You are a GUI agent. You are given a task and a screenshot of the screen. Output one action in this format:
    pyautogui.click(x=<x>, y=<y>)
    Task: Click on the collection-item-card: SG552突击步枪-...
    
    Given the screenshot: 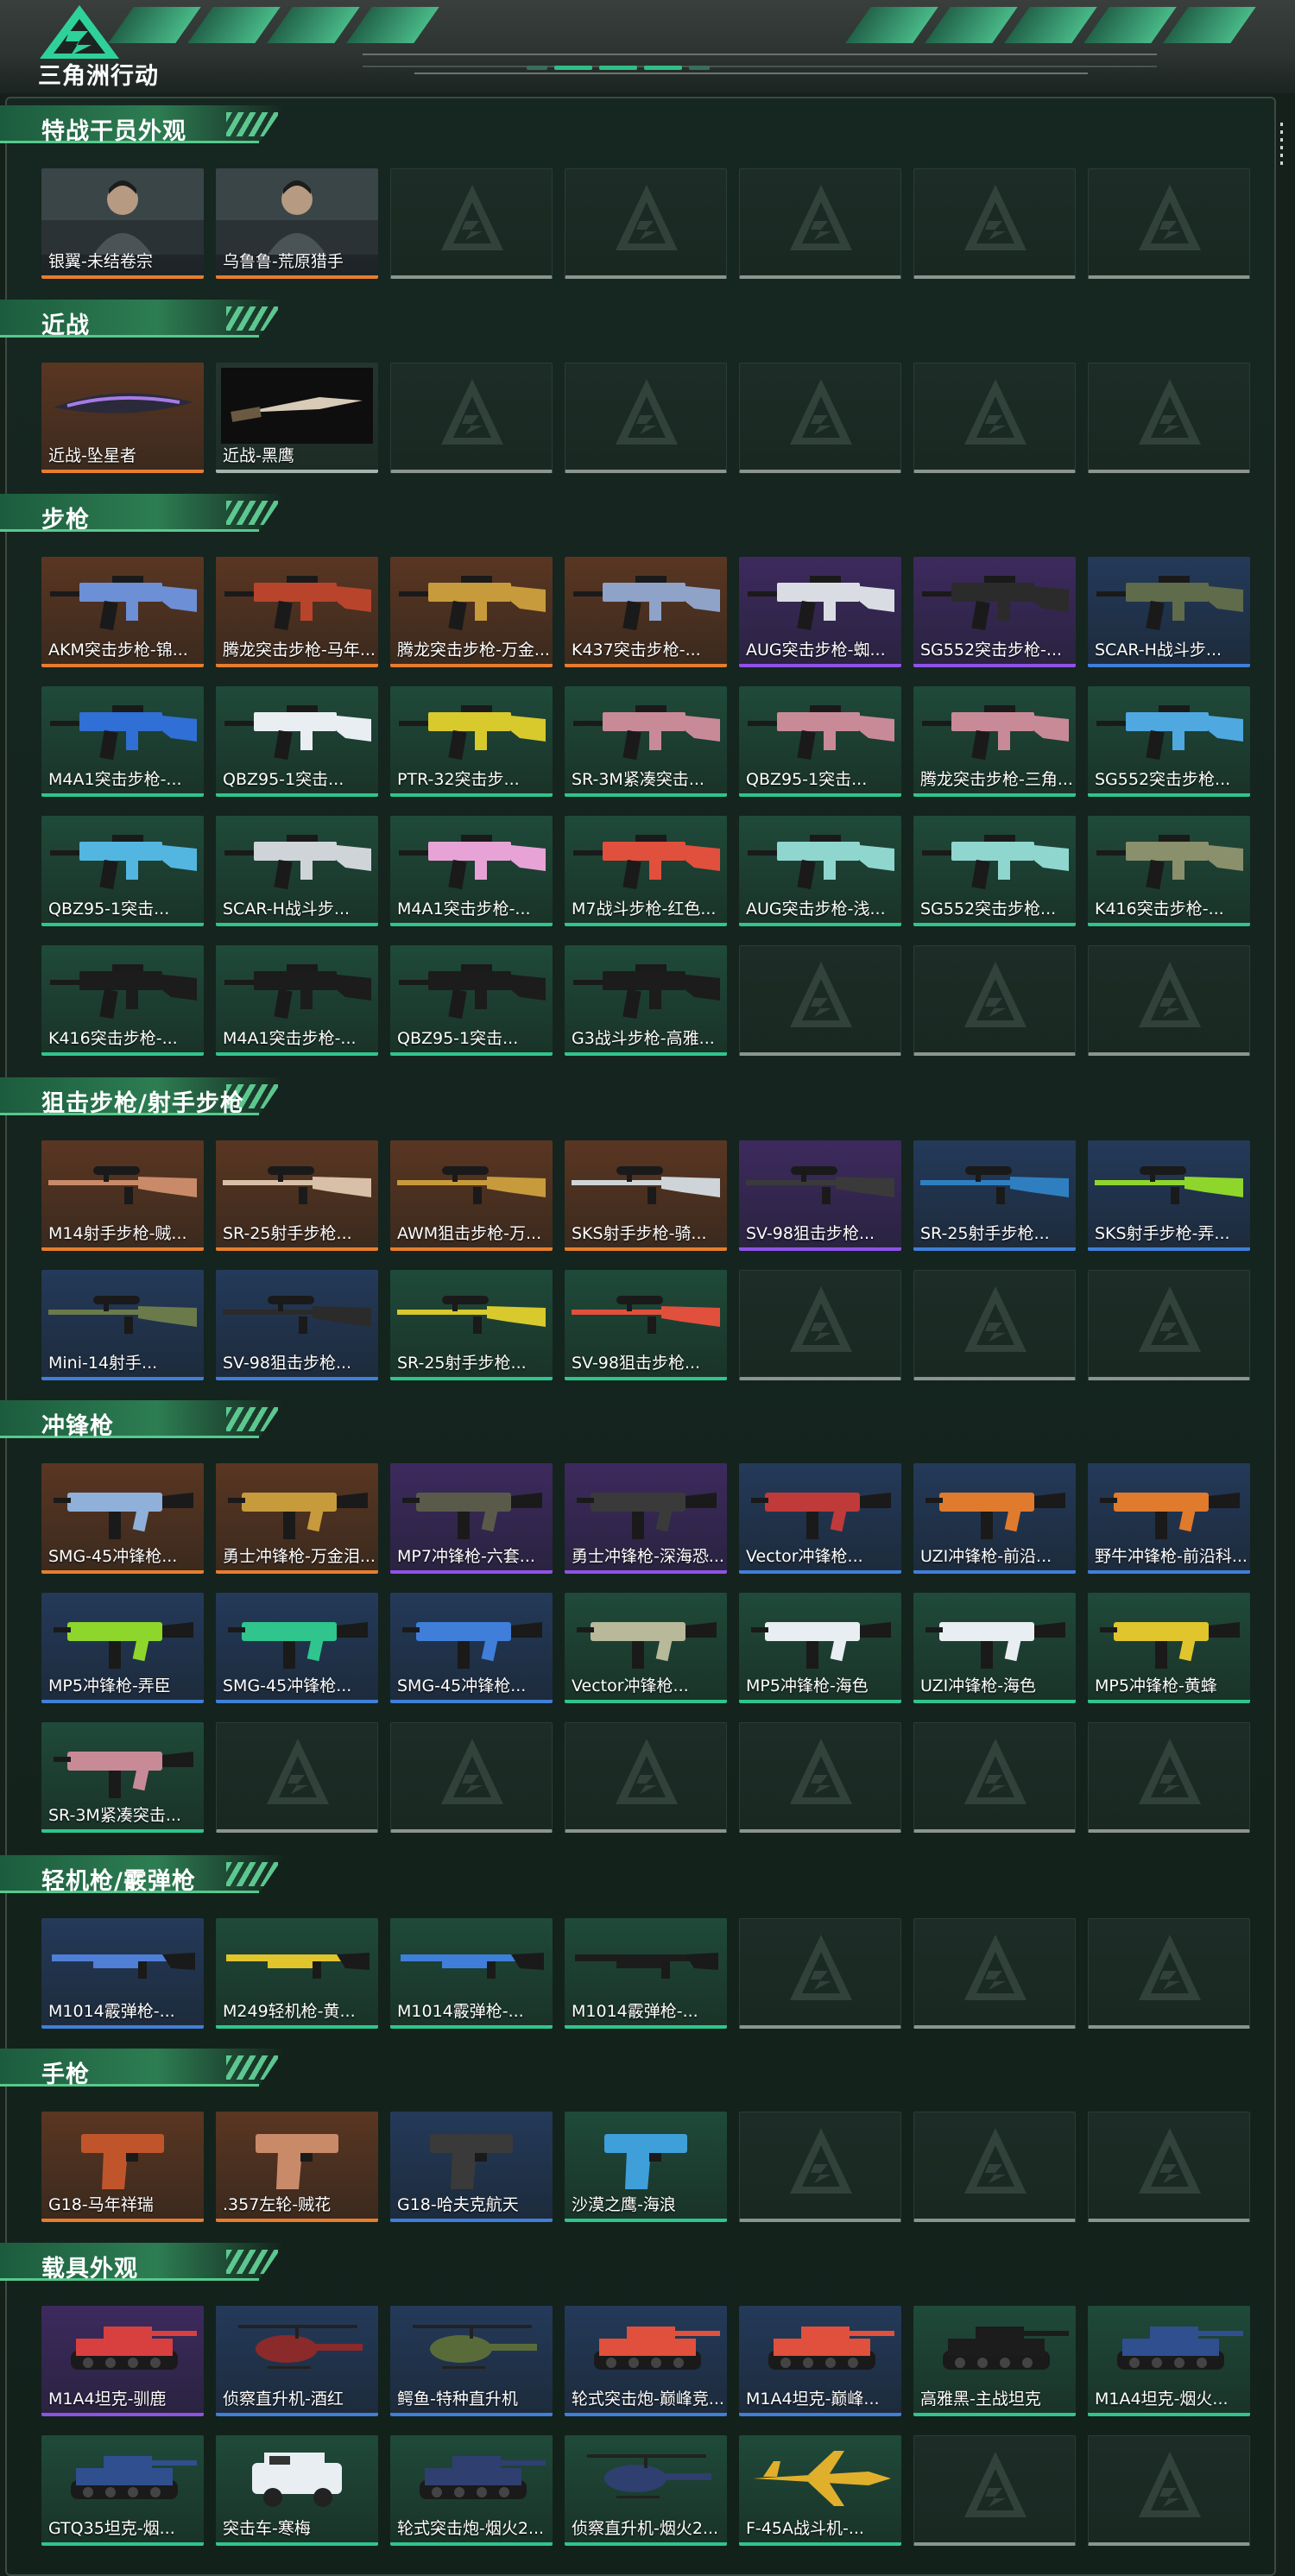 What is the action you would take?
    pyautogui.click(x=994, y=612)
    